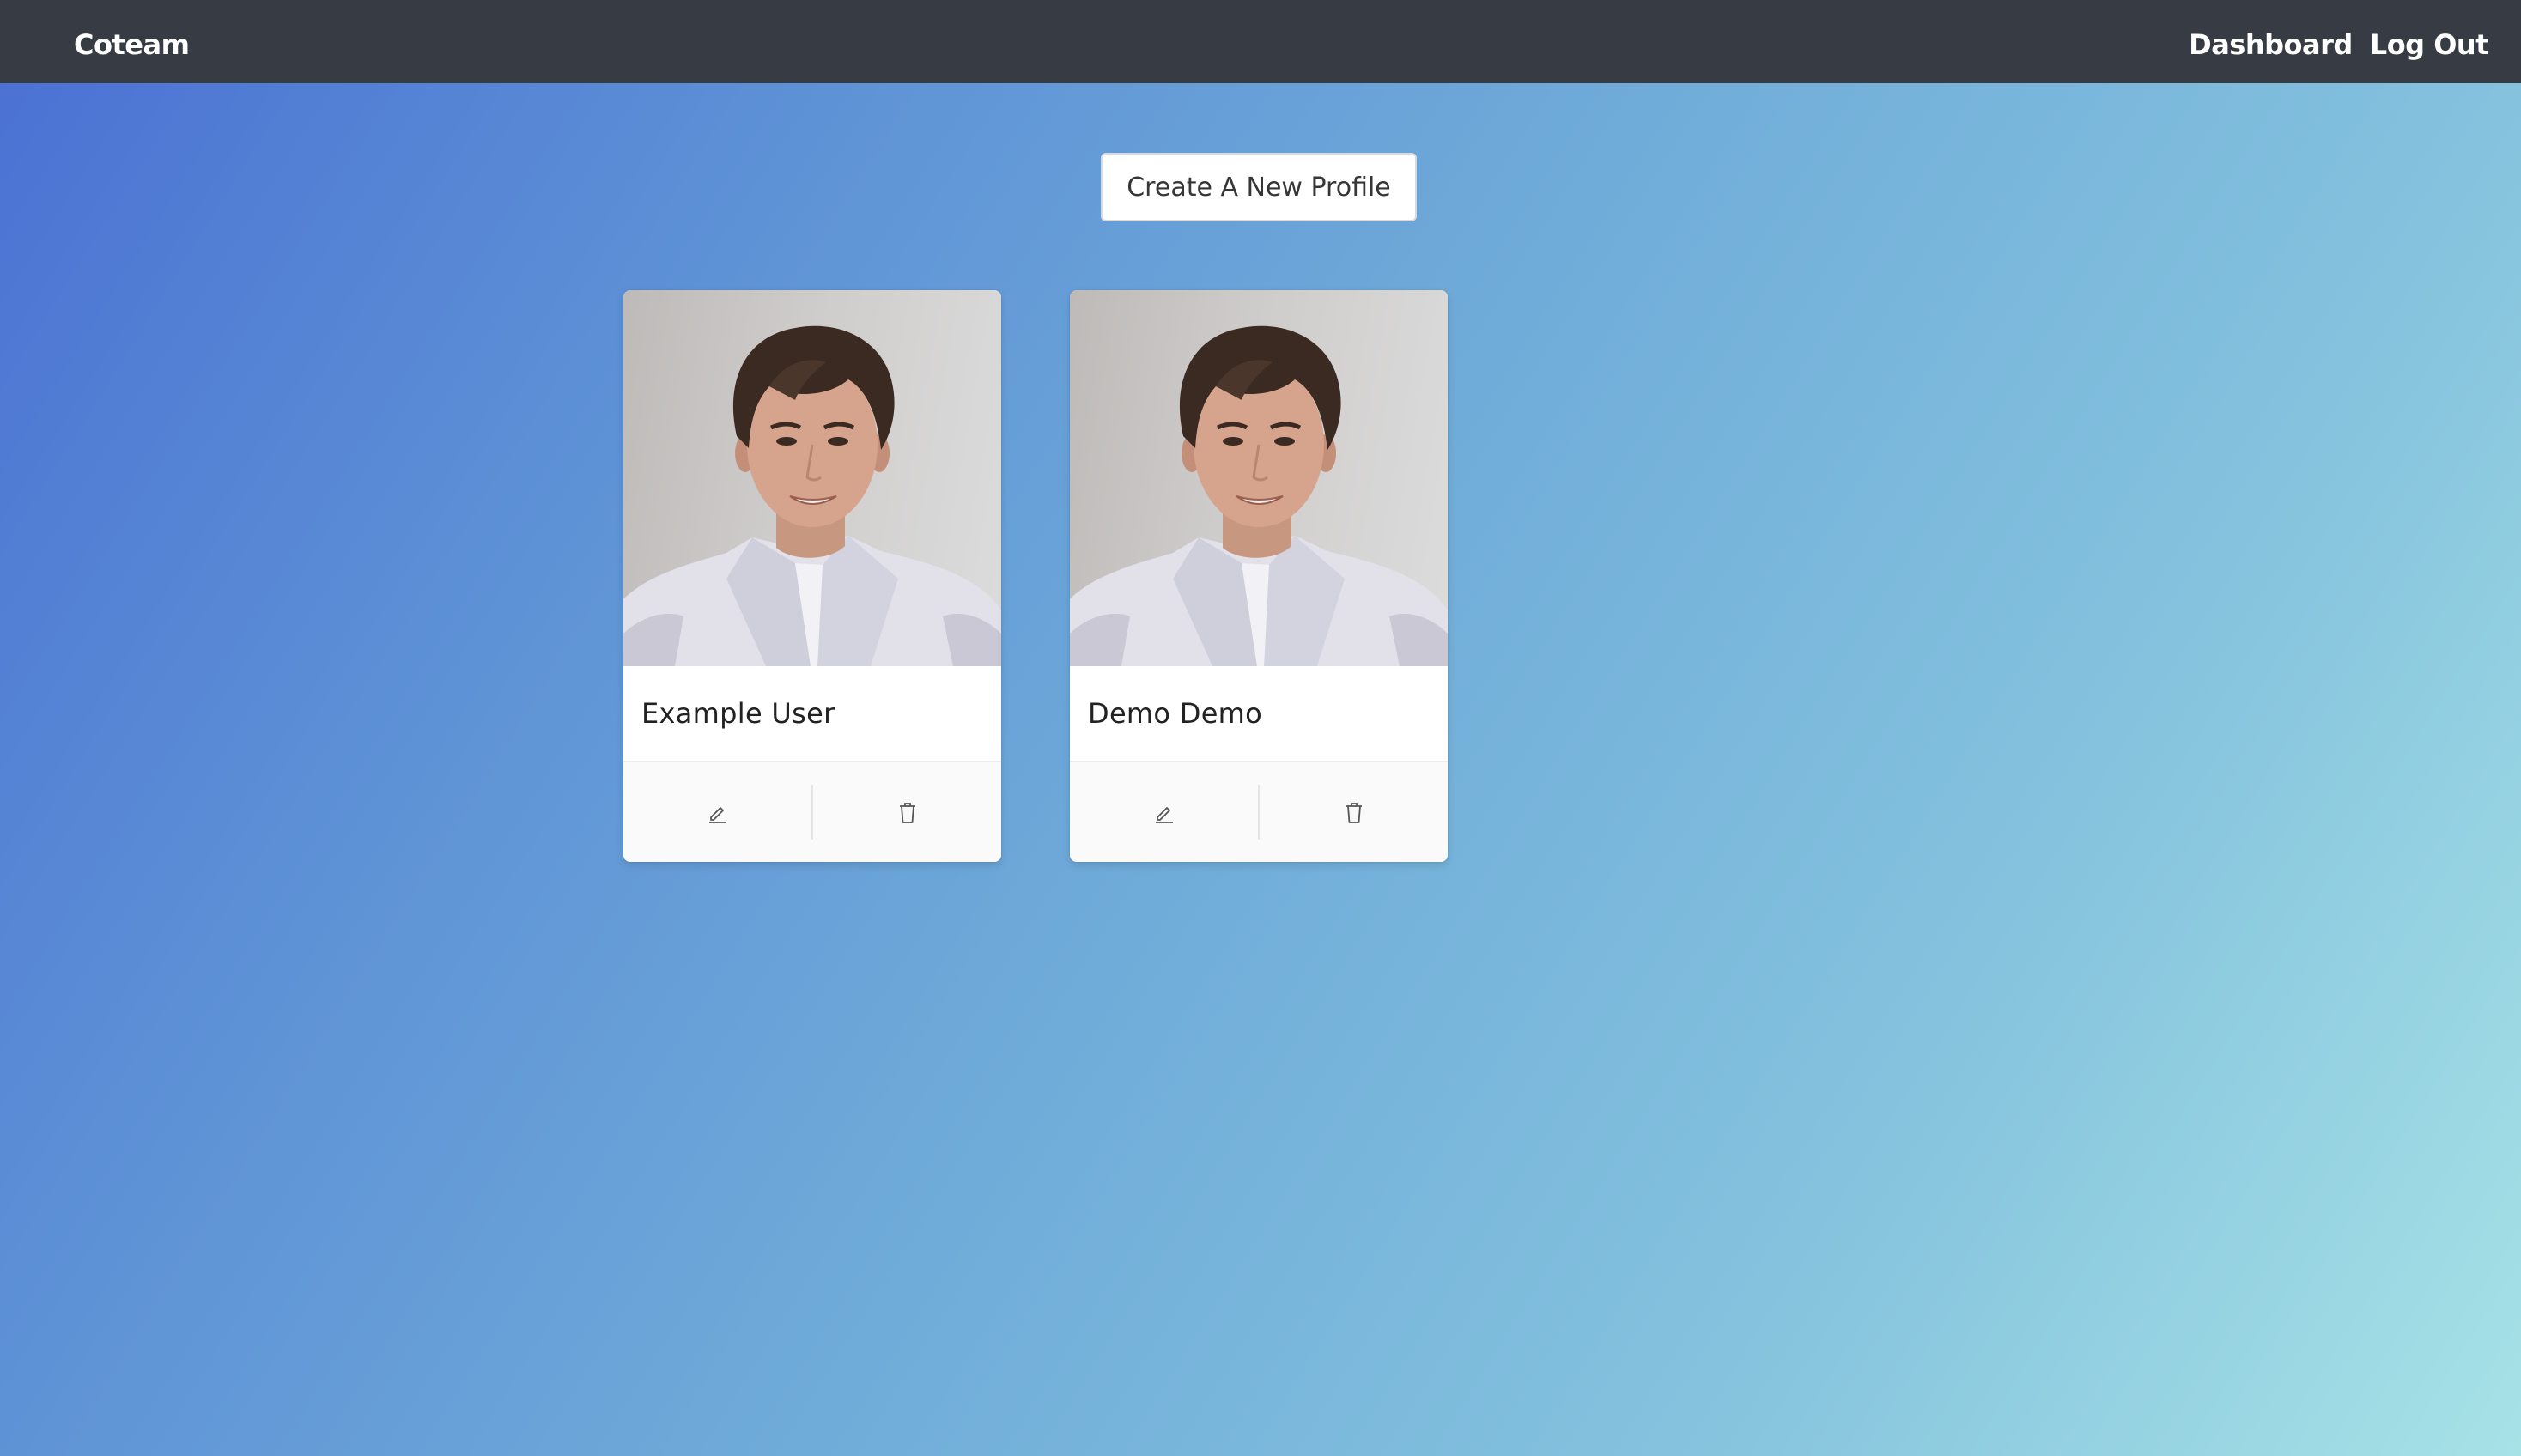 This screenshot has width=2521, height=1456. I want to click on create-profile-button: Create A New Profile, so click(1259, 187).